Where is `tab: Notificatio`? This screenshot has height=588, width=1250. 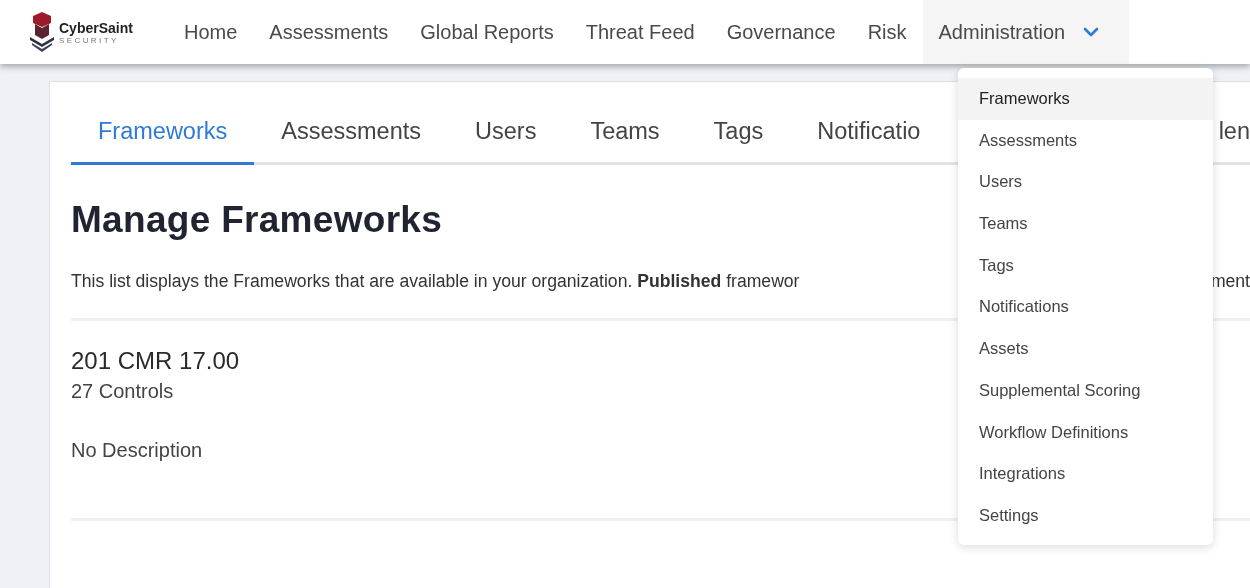 tab: Notificatio is located at coordinates (869, 132).